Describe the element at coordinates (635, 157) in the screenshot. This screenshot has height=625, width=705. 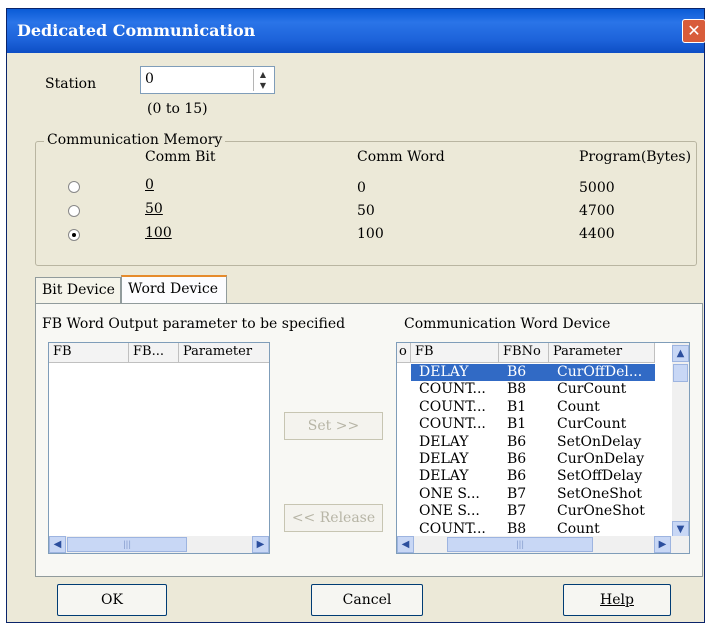
I see `program-bytes-header: Program(Bytes)` at that location.